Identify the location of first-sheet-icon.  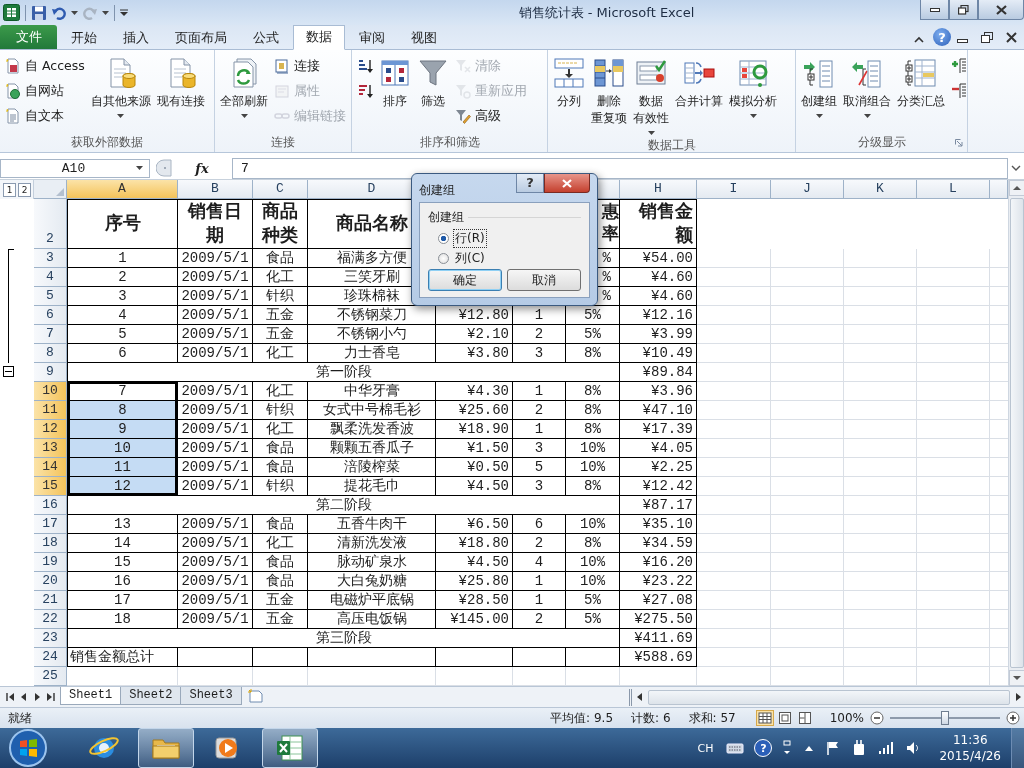
(11, 697).